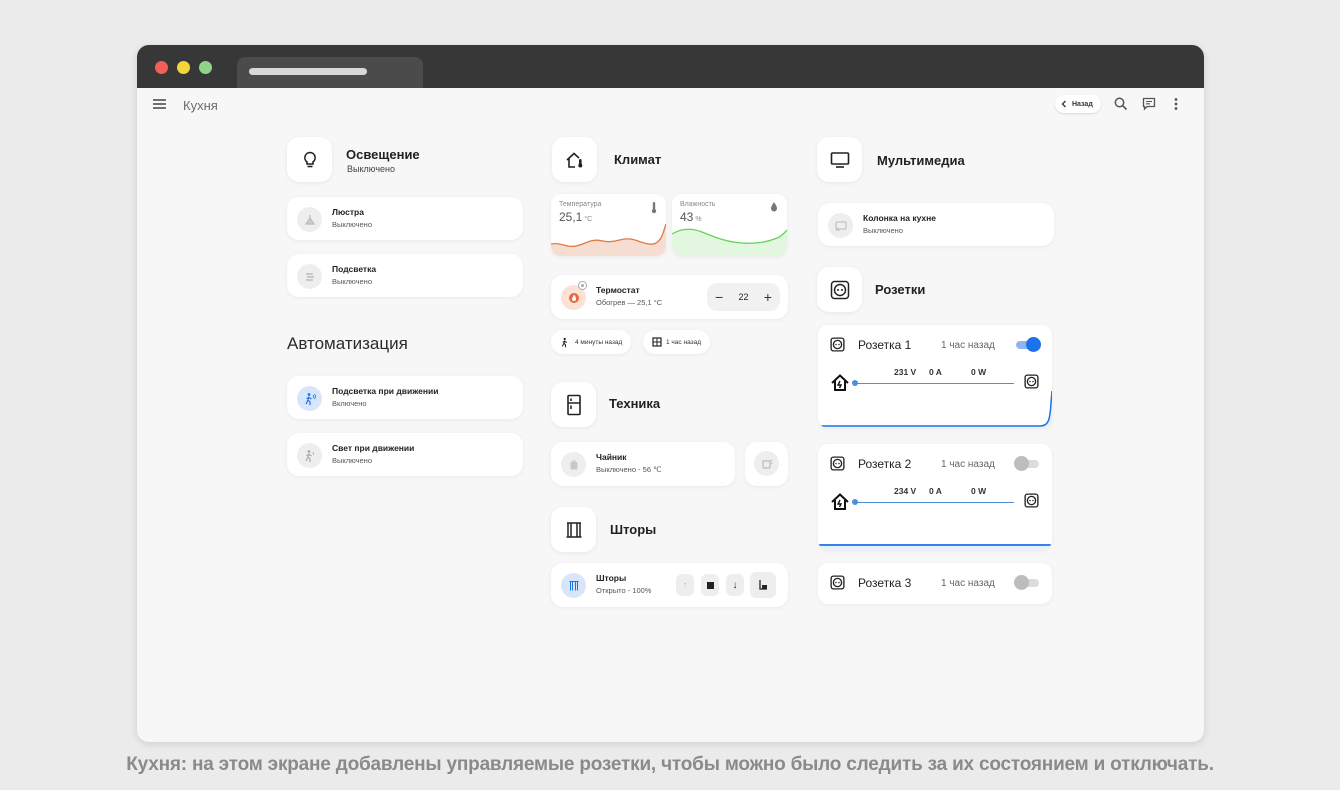 The height and width of the screenshot is (790, 1340). Describe the element at coordinates (309, 455) in the screenshot. I see `motion-icon` at that location.